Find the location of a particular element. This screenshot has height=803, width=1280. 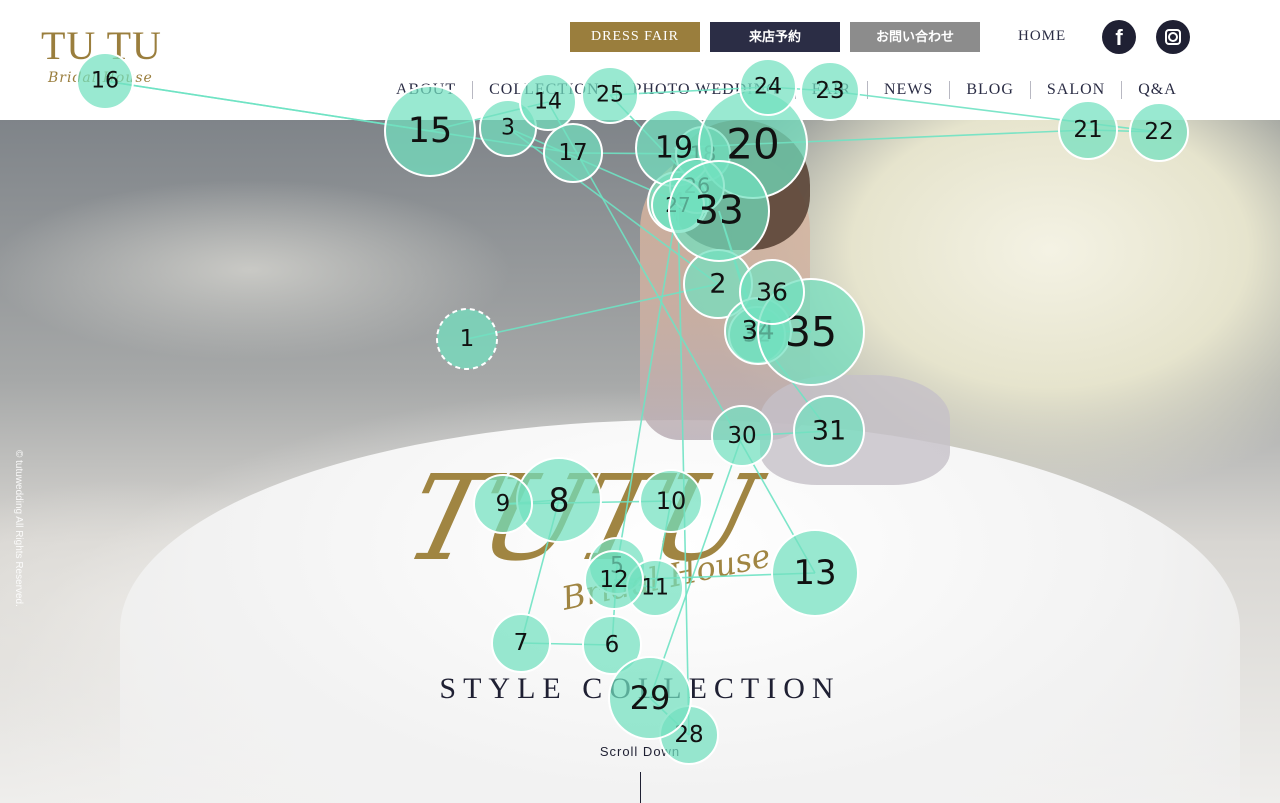

copyright-text: © tutuwedding All Rights Reserved. is located at coordinates (18, 528).